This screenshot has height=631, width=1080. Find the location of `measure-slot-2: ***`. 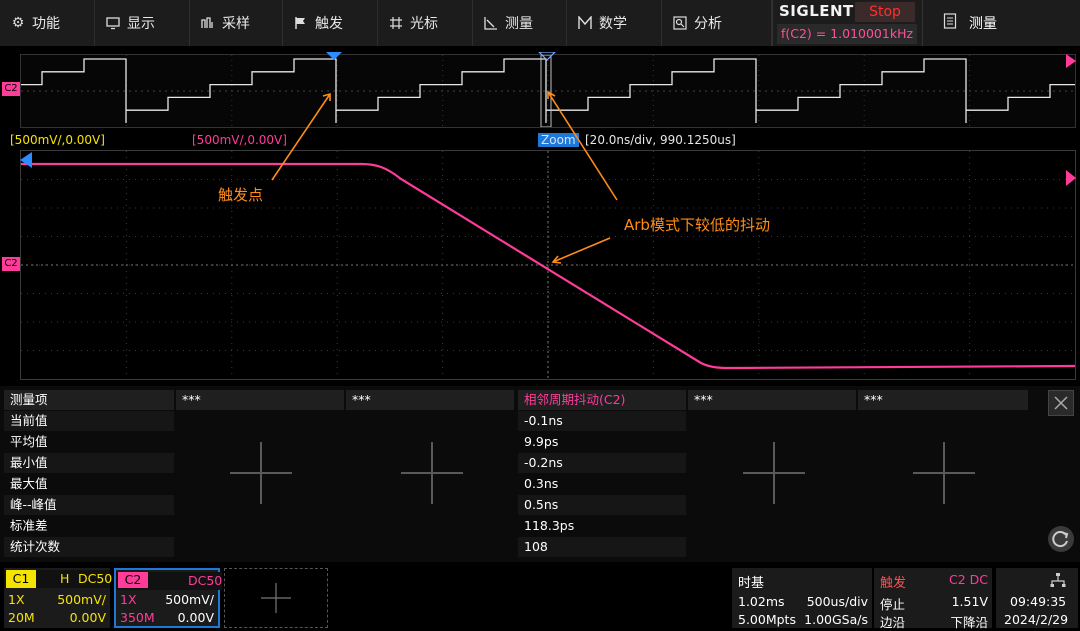

measure-slot-2: *** is located at coordinates (430, 400).